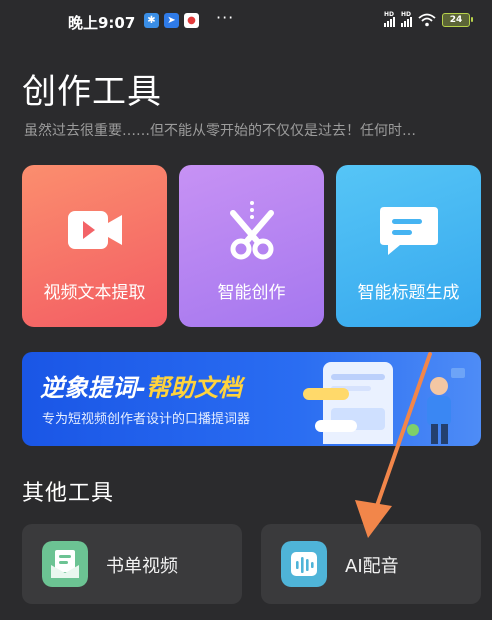 This screenshot has height=620, width=492. I want to click on other-tool-label: AI配音, so click(372, 566).